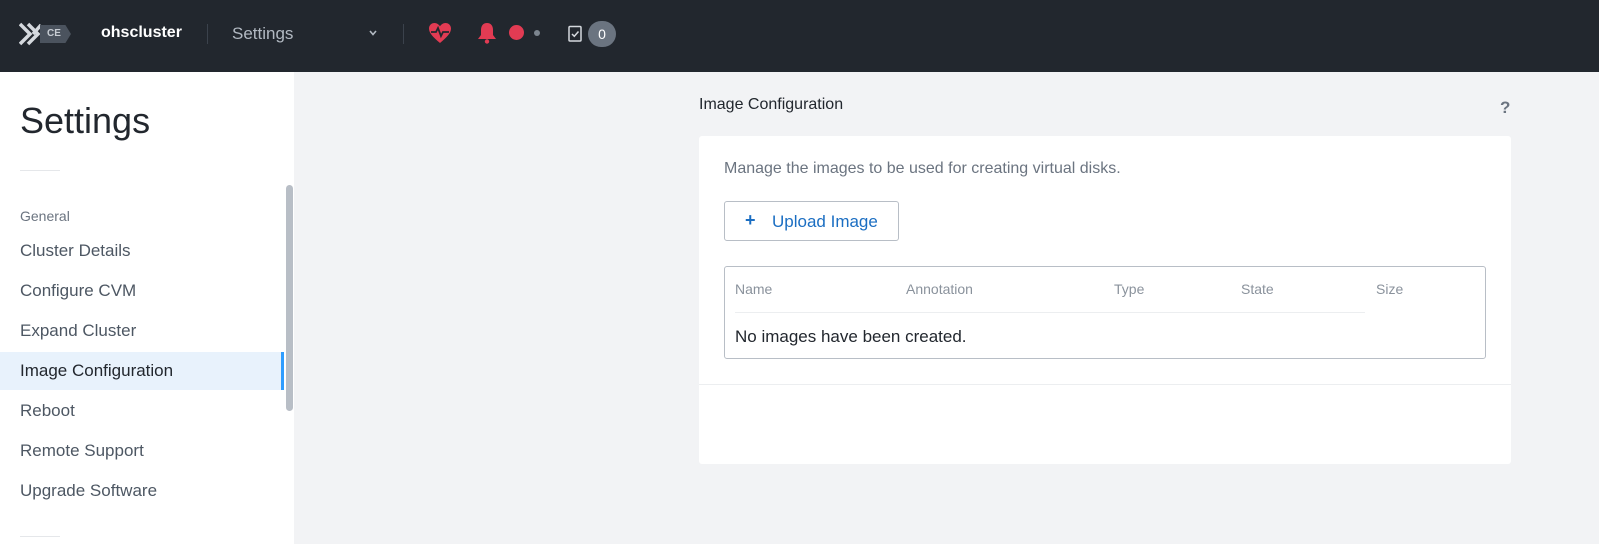  Describe the element at coordinates (263, 33) in the screenshot. I see `navigation-dropdown-value: Settings` at that location.